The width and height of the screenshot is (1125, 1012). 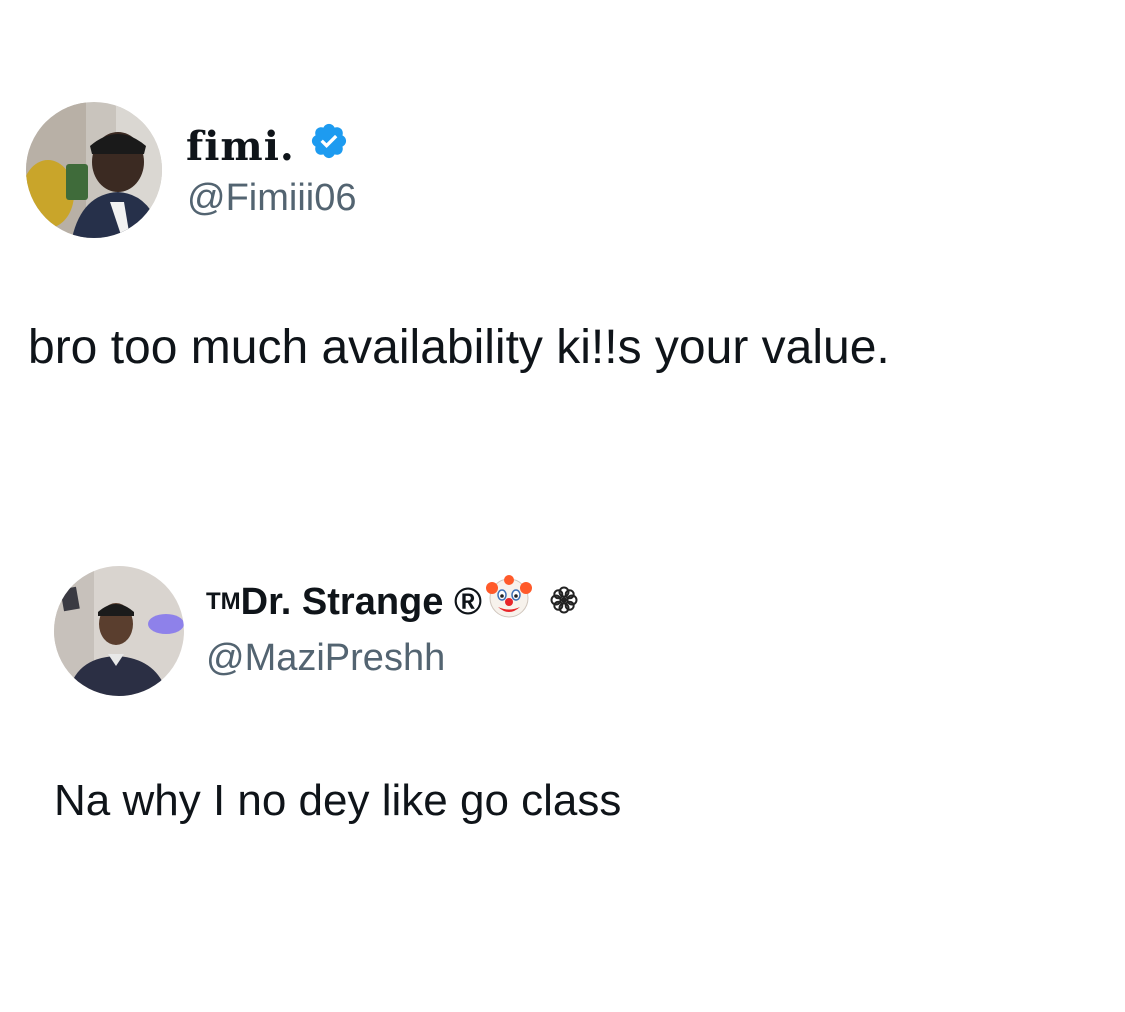 I want to click on trademark-prefix: TM, so click(x=223, y=601).